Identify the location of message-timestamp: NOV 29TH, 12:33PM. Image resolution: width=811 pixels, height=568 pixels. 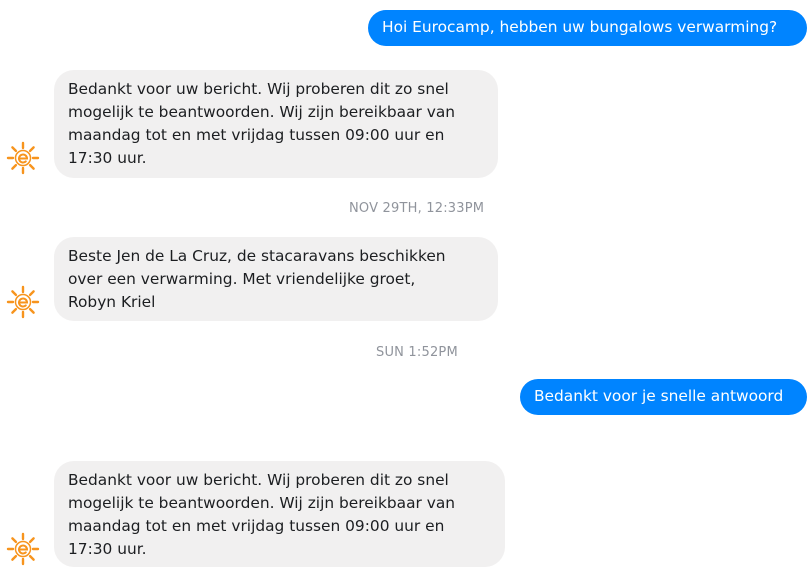
(417, 208).